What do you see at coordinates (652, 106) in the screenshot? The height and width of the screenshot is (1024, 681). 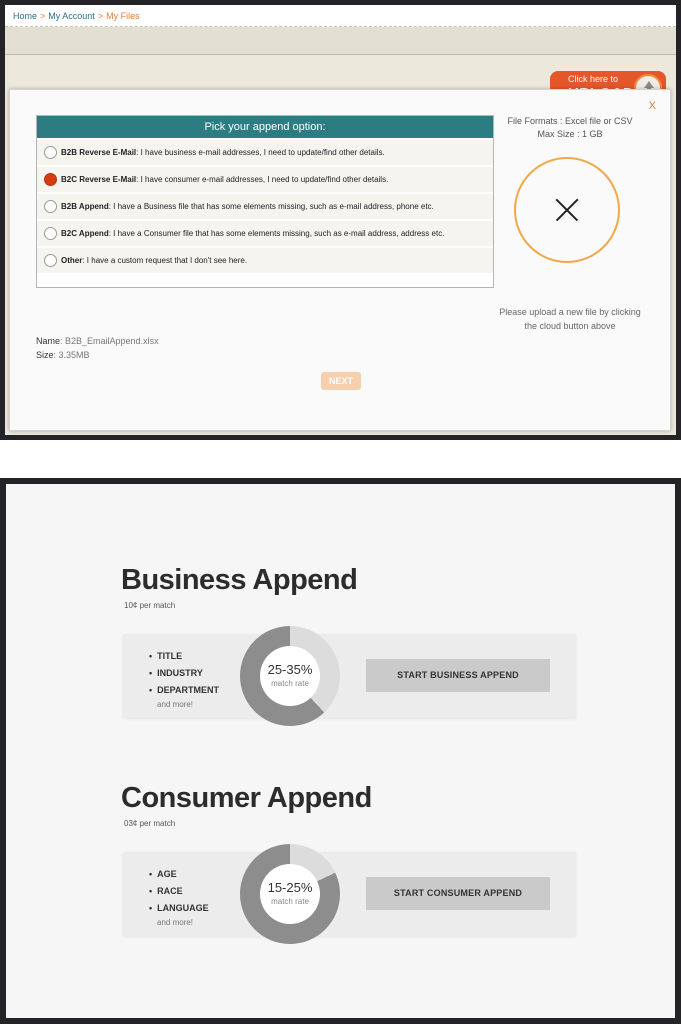 I see `close-icon: X` at bounding box center [652, 106].